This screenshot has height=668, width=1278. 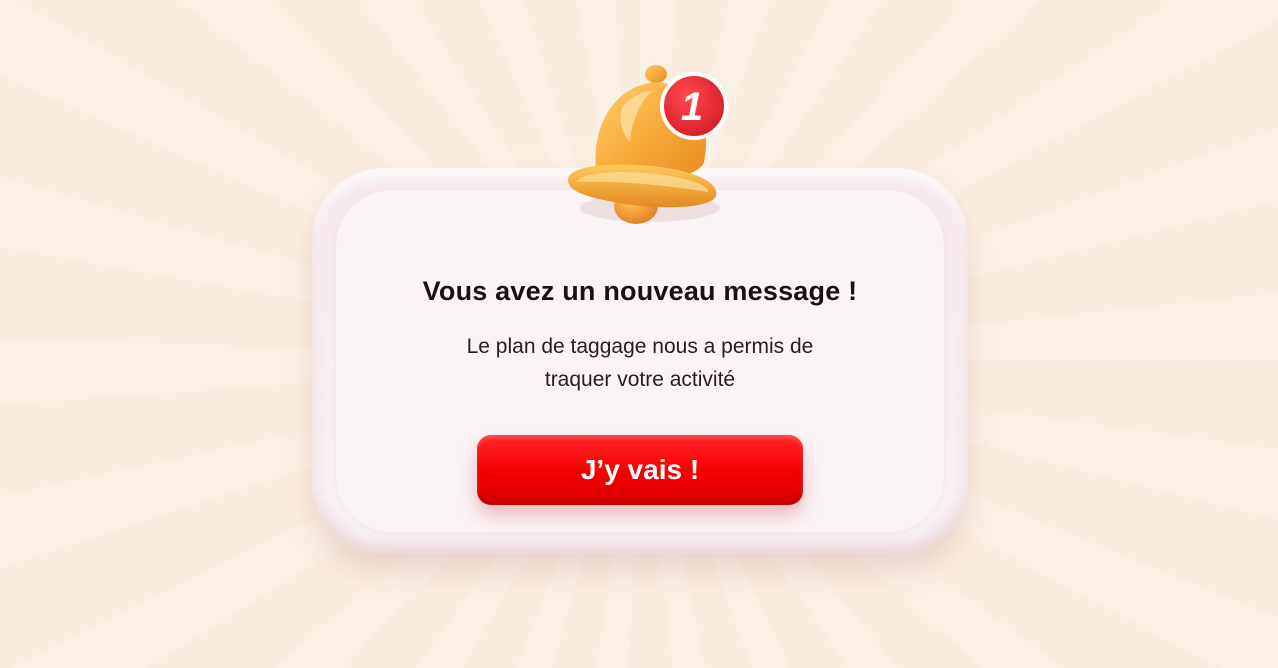 I want to click on notification-title: Vous avez un nouveau message !, so click(x=640, y=291).